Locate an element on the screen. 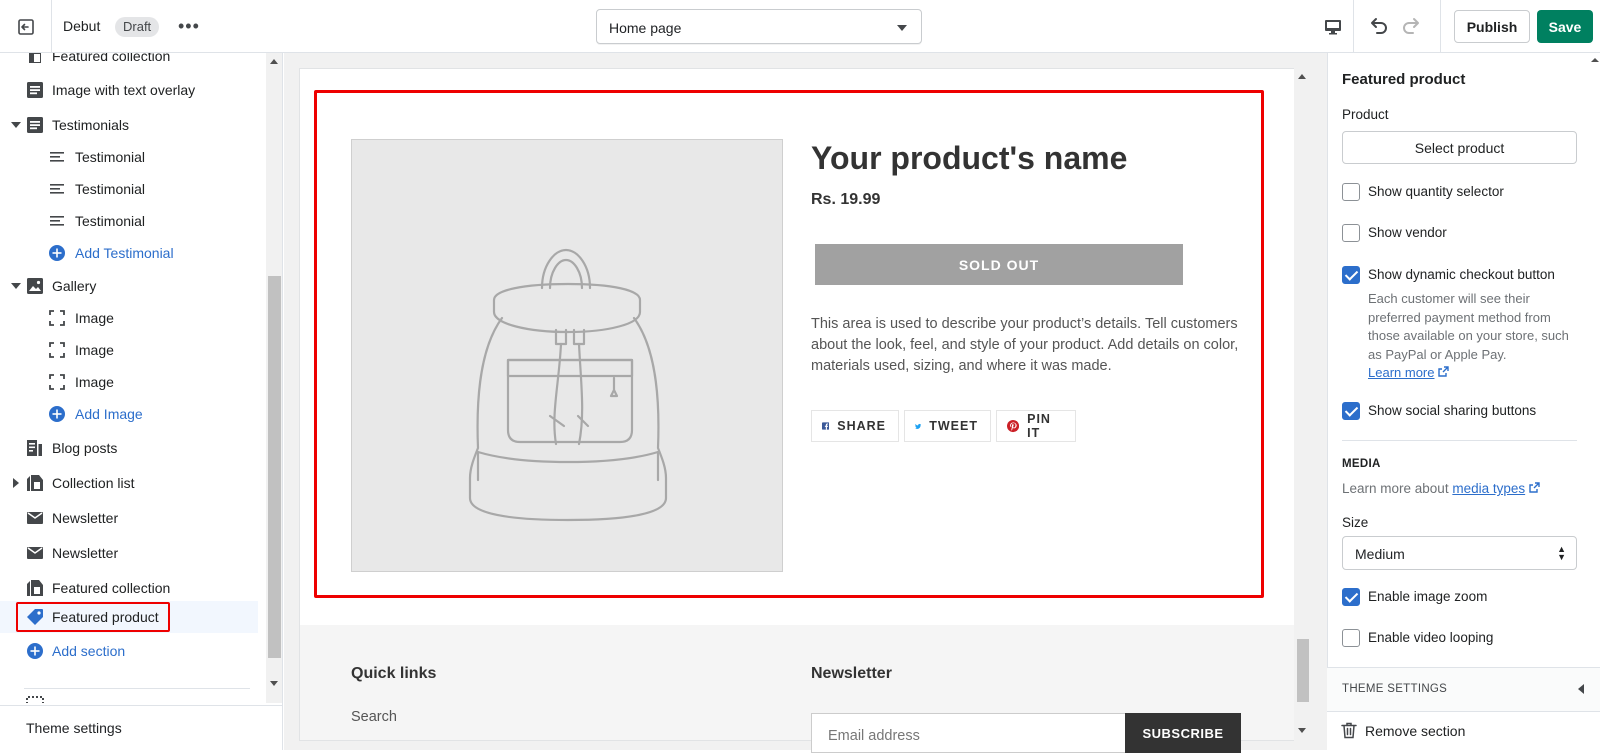 This screenshot has width=1600, height=753. divider is located at coordinates (137, 688).